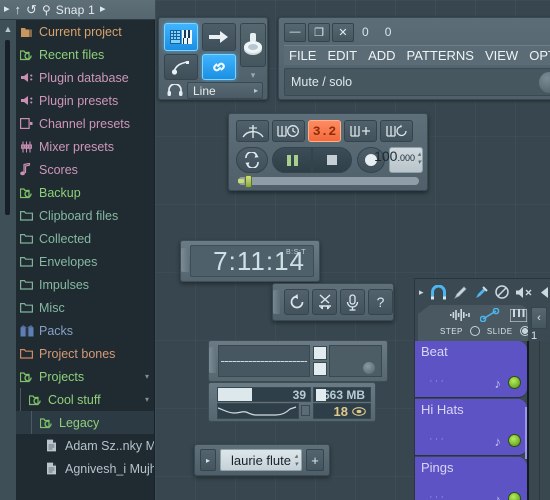  What do you see at coordinates (398, 160) in the screenshot?
I see `tempo-field: 100.000 ▴ ▾` at bounding box center [398, 160].